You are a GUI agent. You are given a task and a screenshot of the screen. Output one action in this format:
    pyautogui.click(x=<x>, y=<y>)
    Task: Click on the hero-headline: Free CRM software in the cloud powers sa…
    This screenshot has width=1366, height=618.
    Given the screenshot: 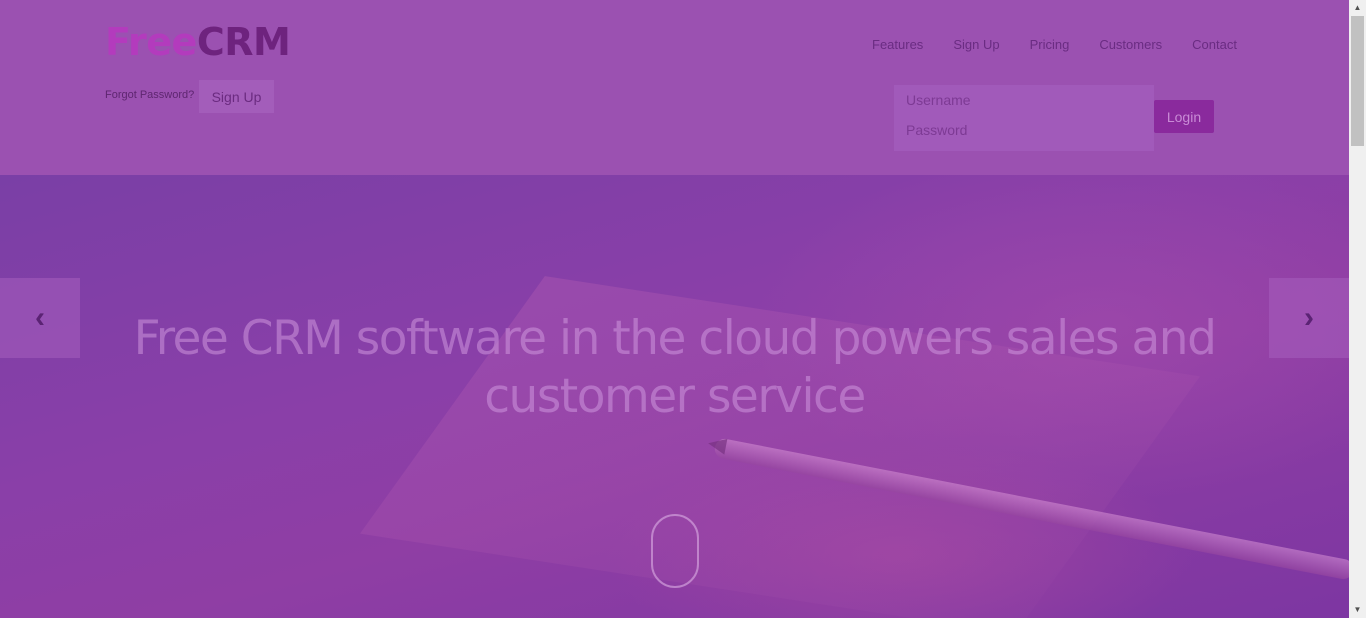 What is the action you would take?
    pyautogui.click(x=675, y=368)
    